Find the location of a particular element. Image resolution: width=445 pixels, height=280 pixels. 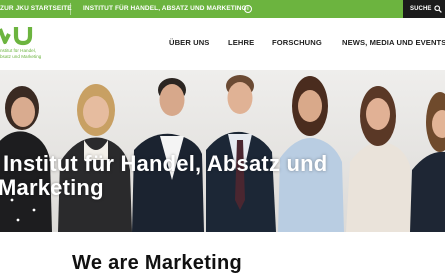

search-button: SUCHE is located at coordinates (424, 9).